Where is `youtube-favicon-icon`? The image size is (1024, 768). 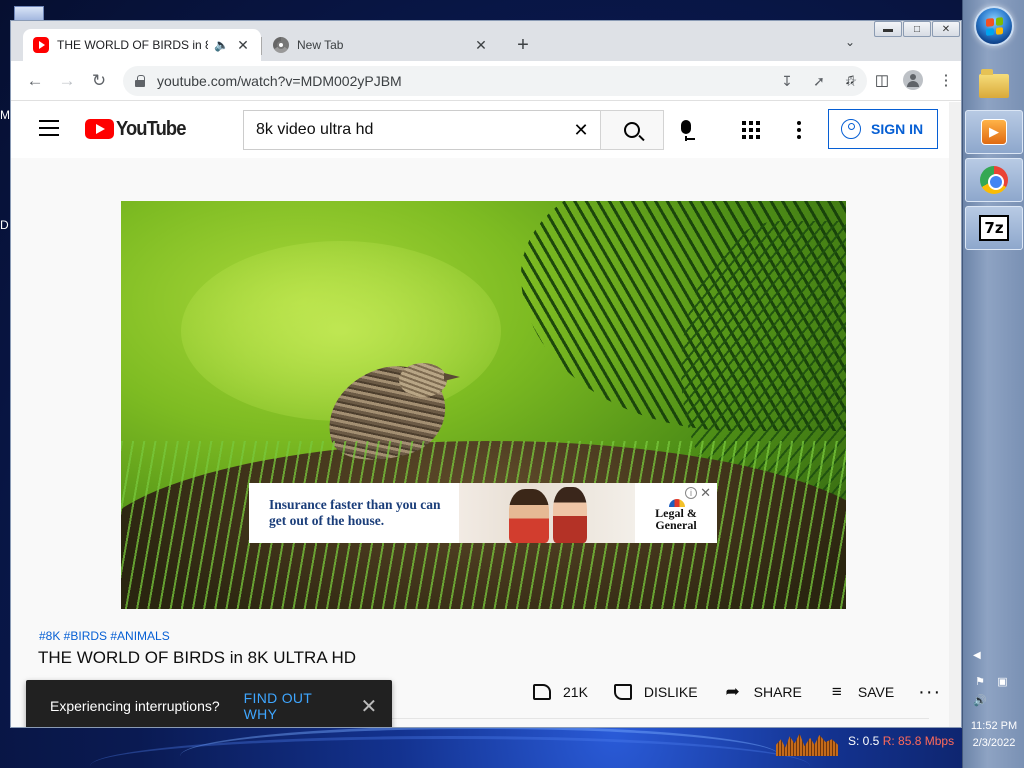 youtube-favicon-icon is located at coordinates (41, 45).